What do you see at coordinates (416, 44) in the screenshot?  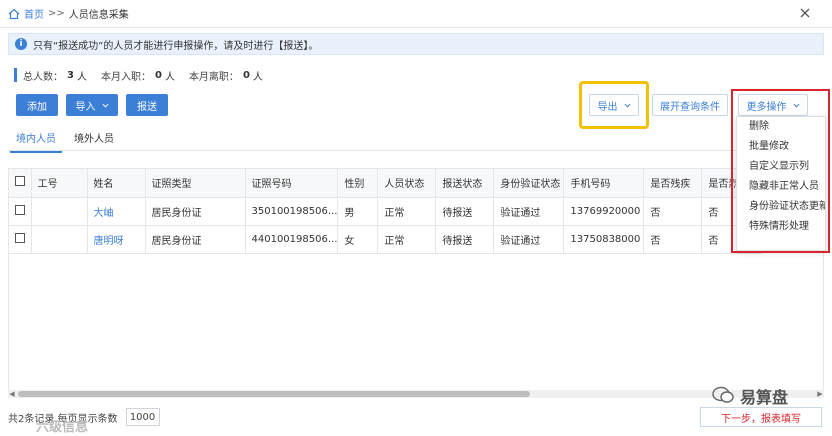 I see `notice-bar: i 只有“报送成功”的人员才能进行申报操作，请及时进行【报送】。` at bounding box center [416, 44].